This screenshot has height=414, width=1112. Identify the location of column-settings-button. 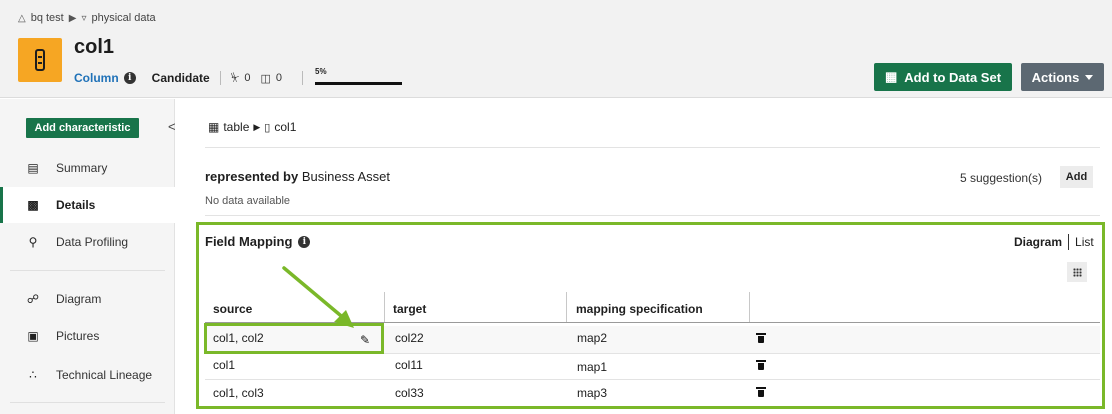
(1077, 272).